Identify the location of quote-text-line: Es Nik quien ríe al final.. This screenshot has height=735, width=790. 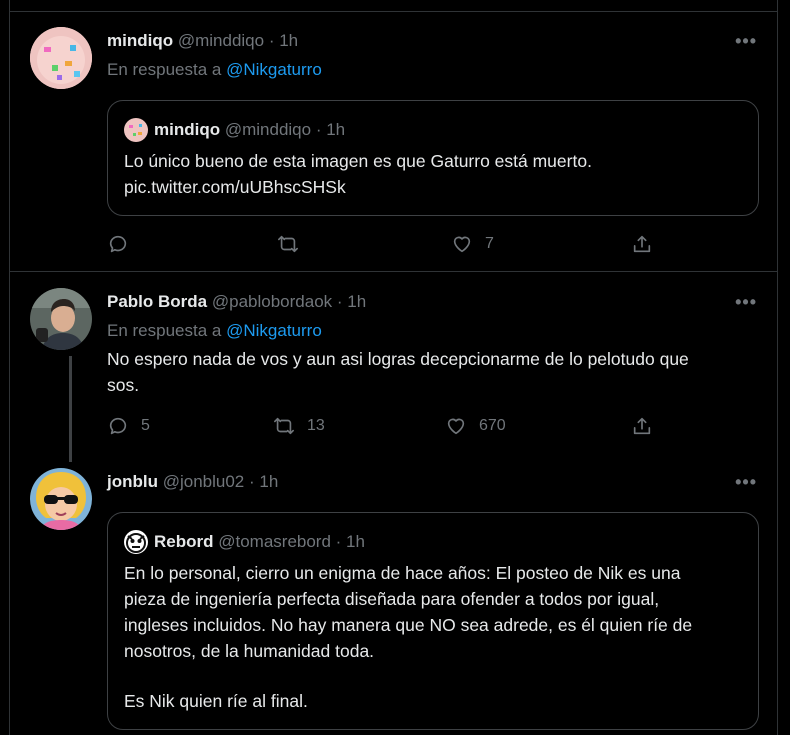
(216, 701).